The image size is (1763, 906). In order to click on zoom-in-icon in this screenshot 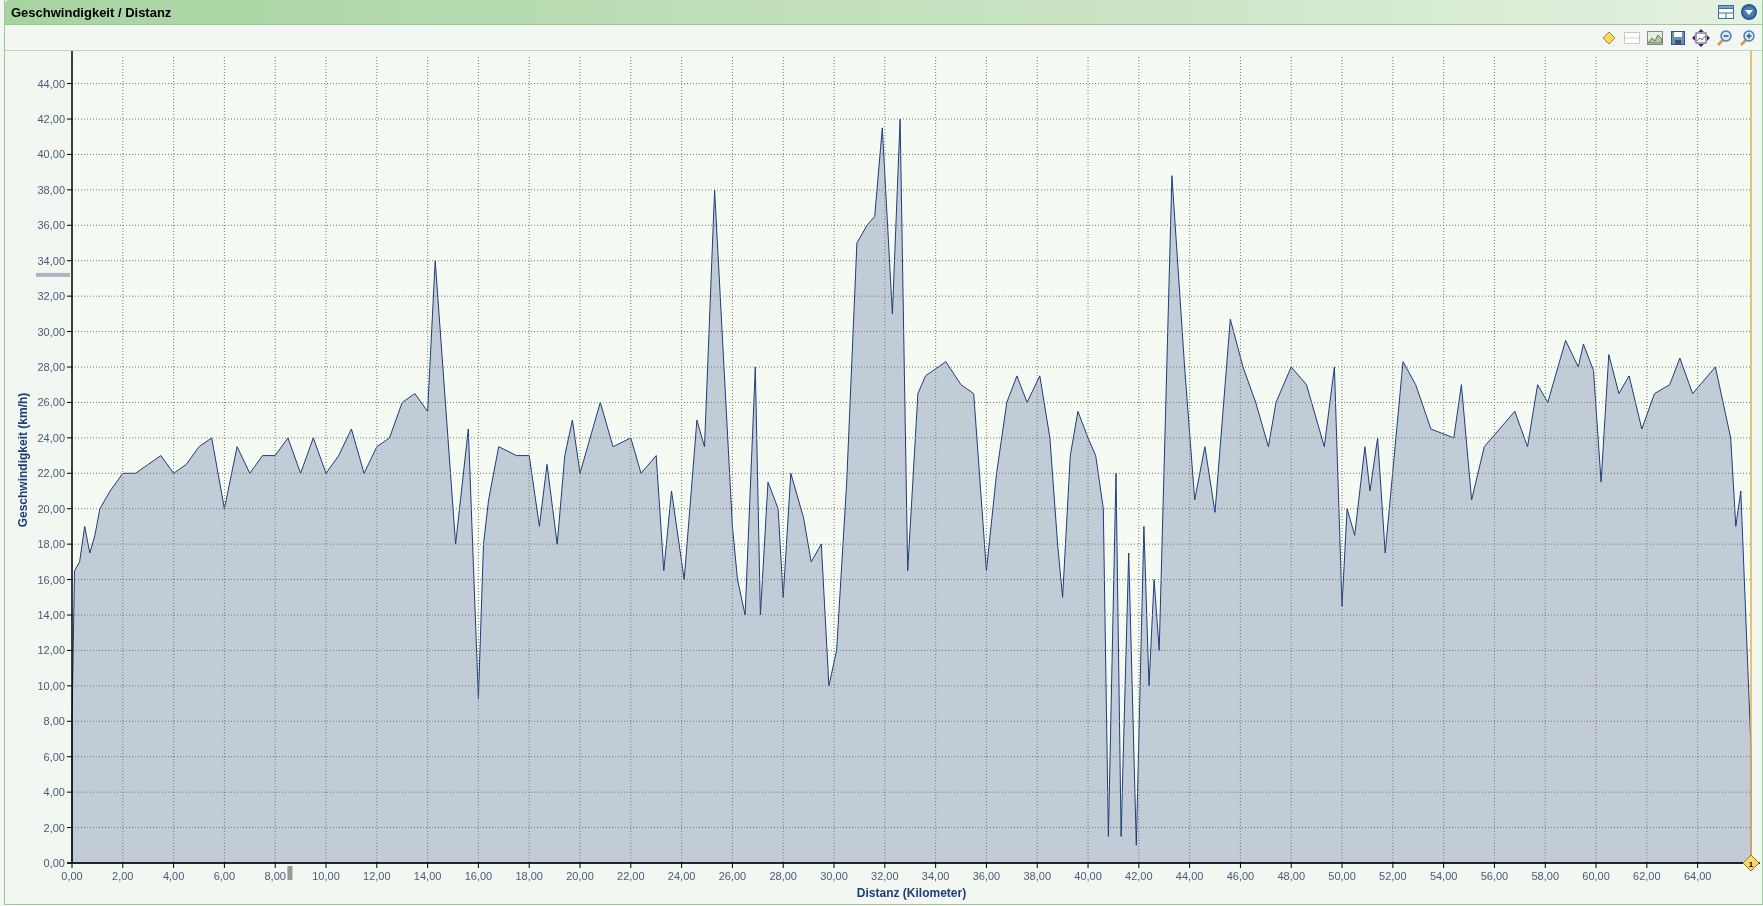, I will do `click(1747, 37)`.